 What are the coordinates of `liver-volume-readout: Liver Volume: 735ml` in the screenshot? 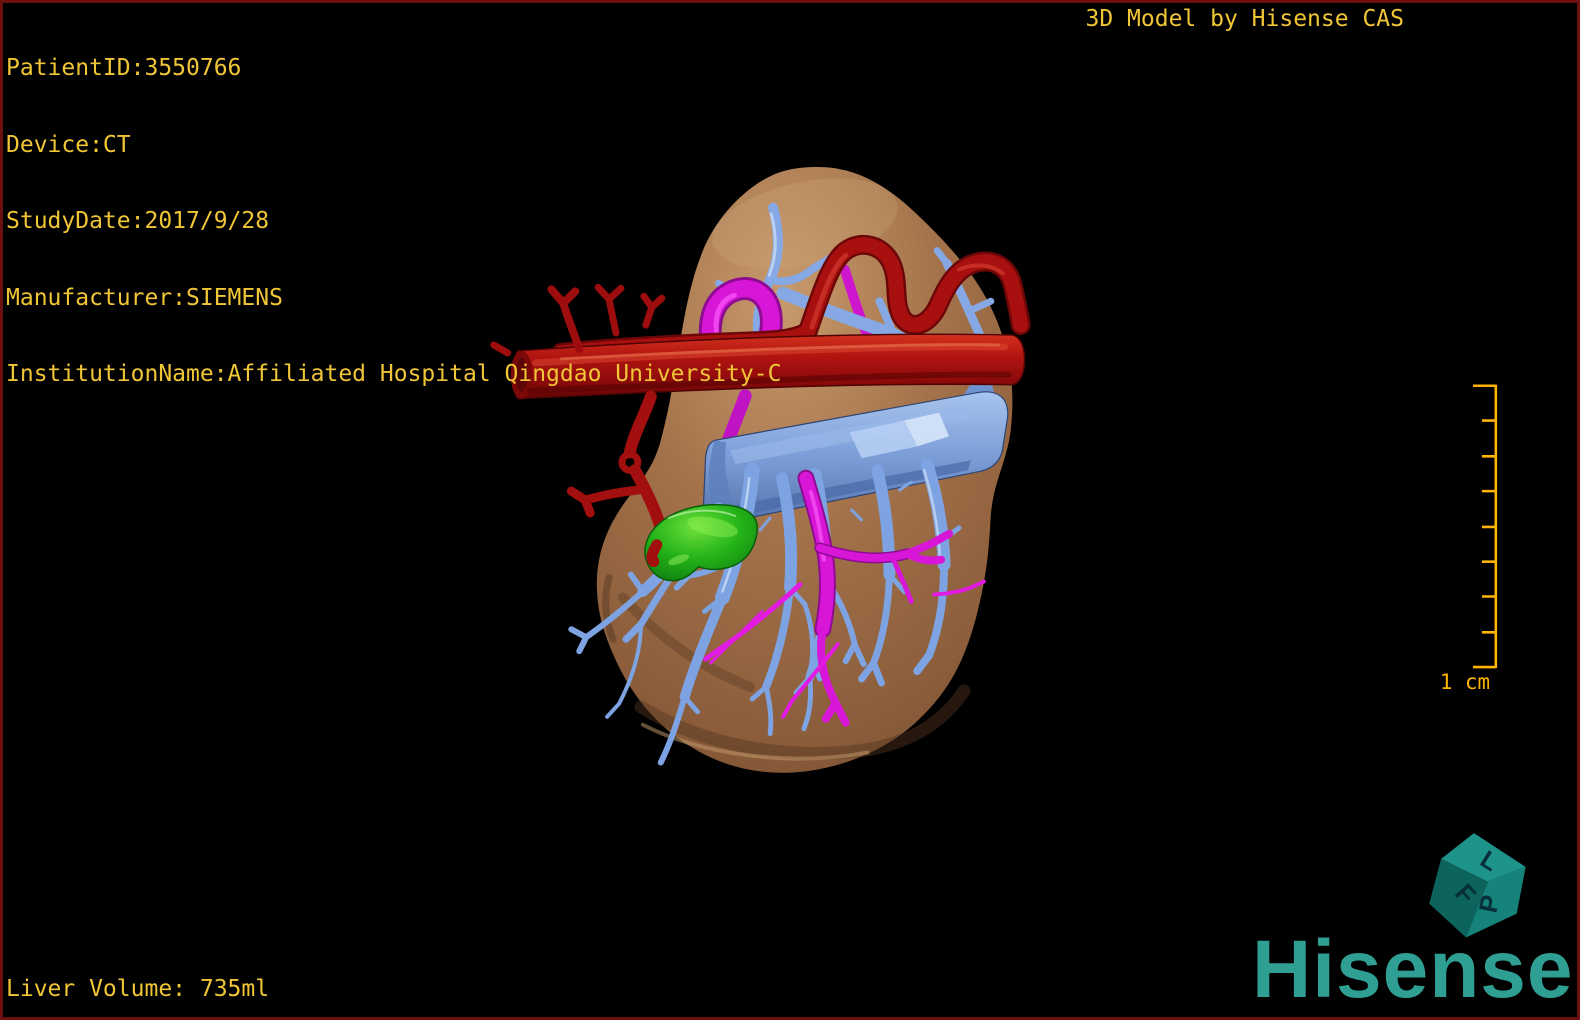 It's located at (138, 989).